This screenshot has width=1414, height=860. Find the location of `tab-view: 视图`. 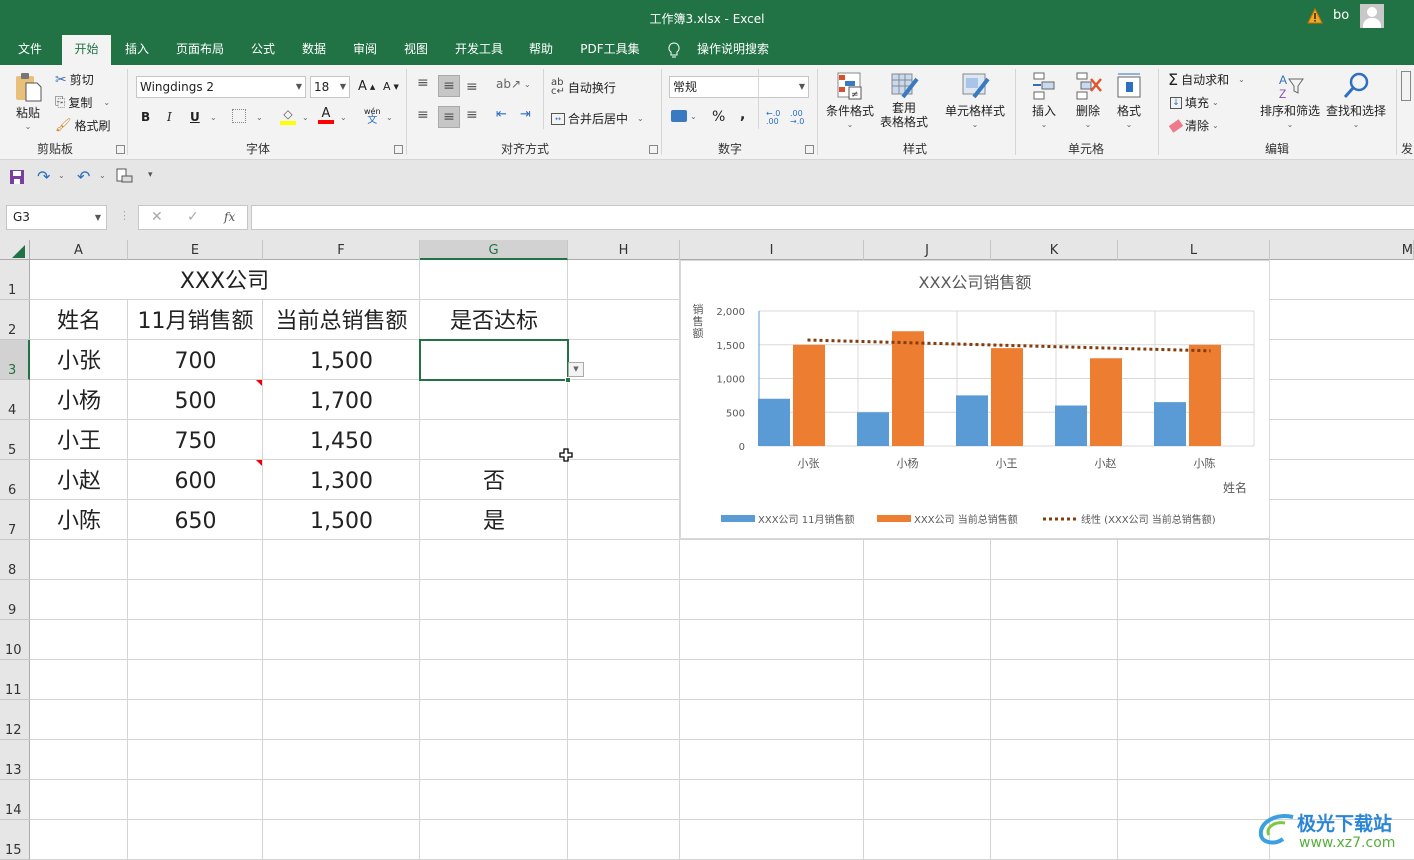

tab-view: 视图 is located at coordinates (416, 50).